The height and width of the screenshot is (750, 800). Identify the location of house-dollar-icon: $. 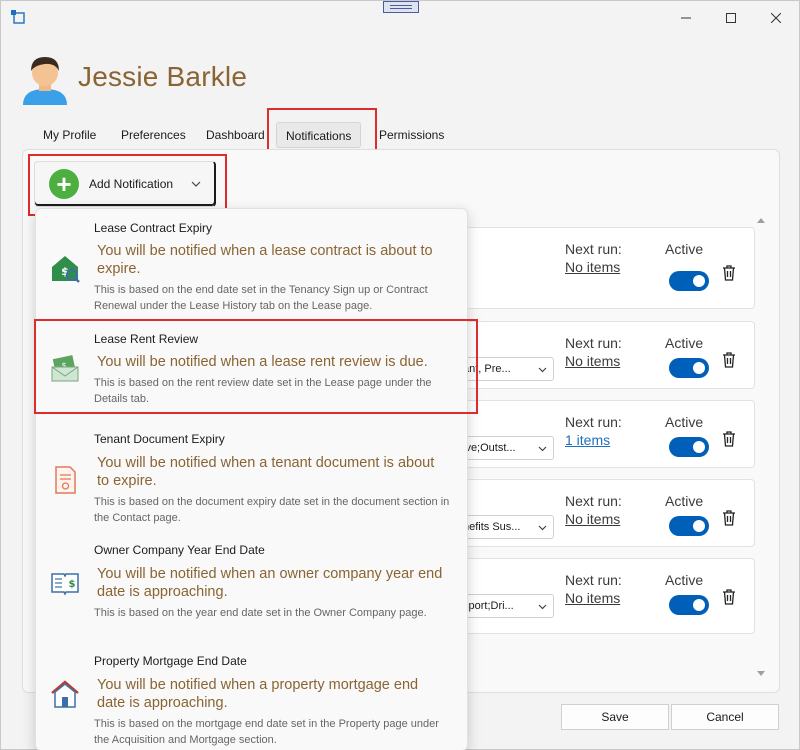
(66, 269).